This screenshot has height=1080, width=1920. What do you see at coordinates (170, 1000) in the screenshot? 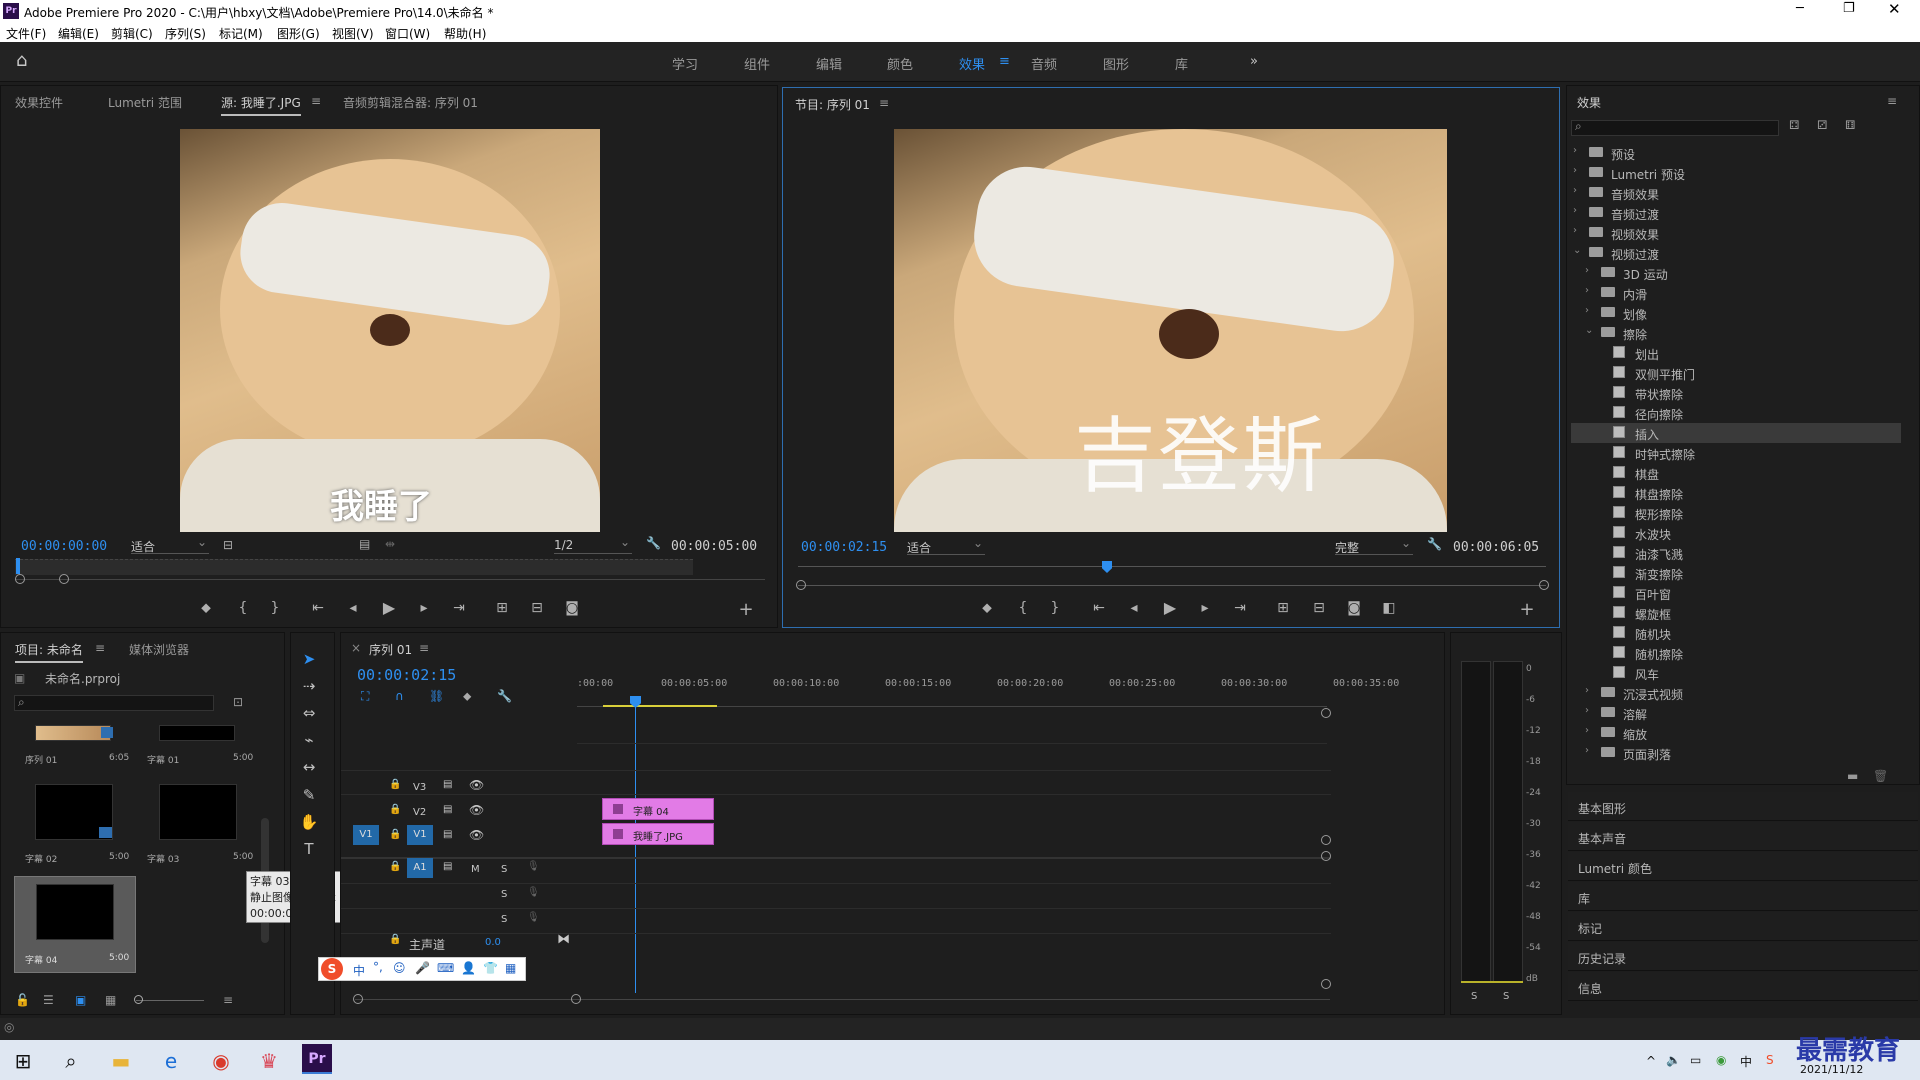
I see `thumb-size-slider` at bounding box center [170, 1000].